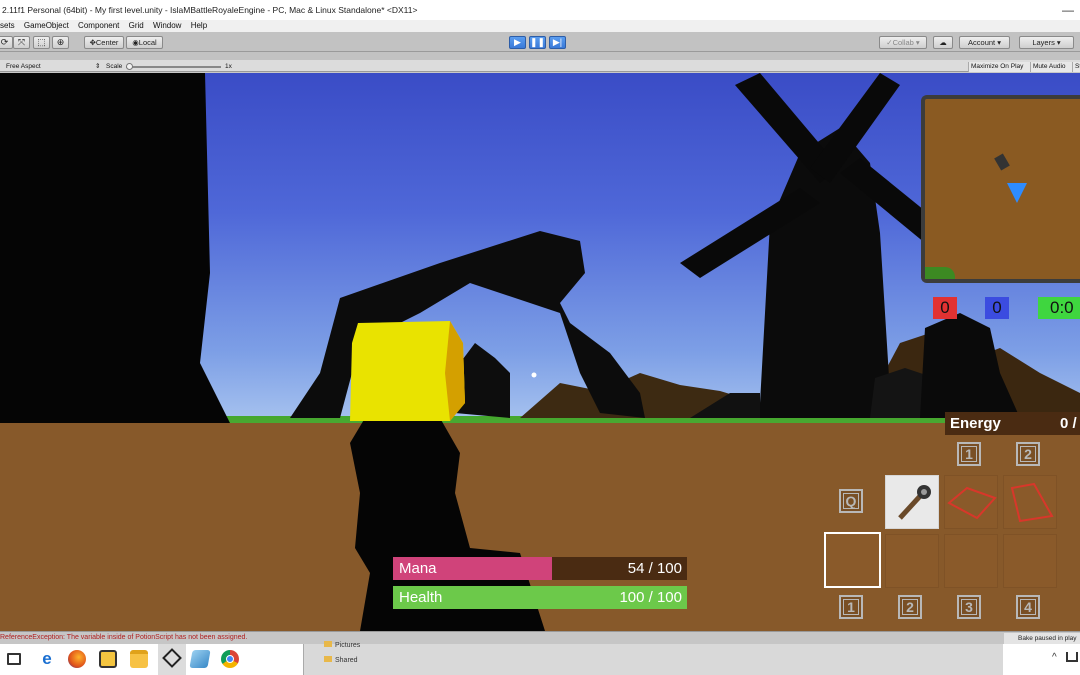 The image size is (1080, 675). I want to click on menu-assets: sets, so click(7, 25).